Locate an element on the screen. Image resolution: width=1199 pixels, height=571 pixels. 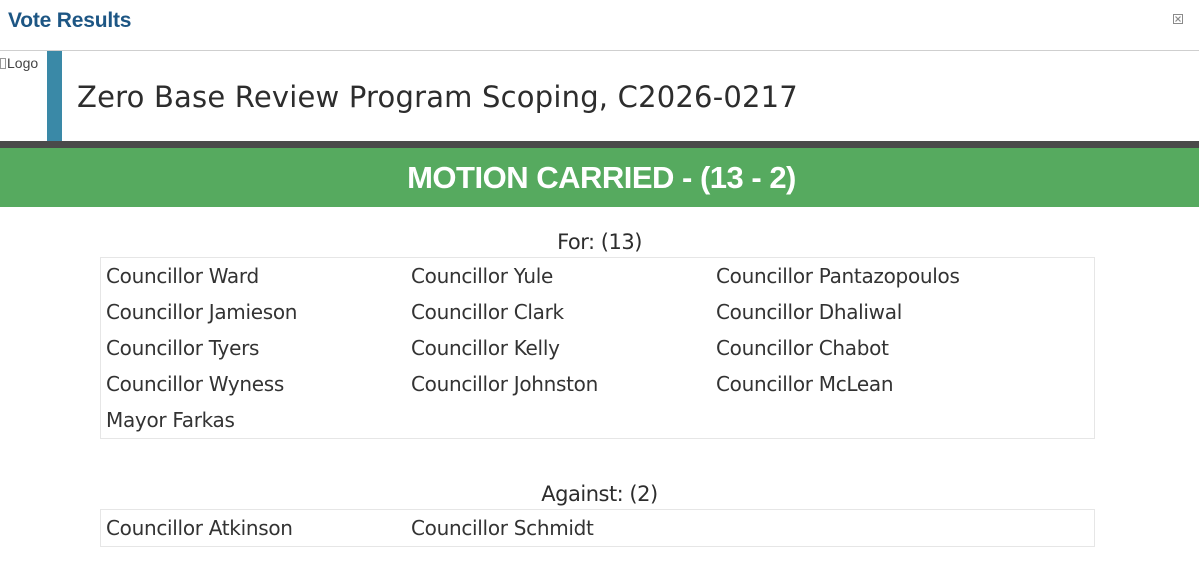
member-name: Councillor Yule is located at coordinates (482, 276).